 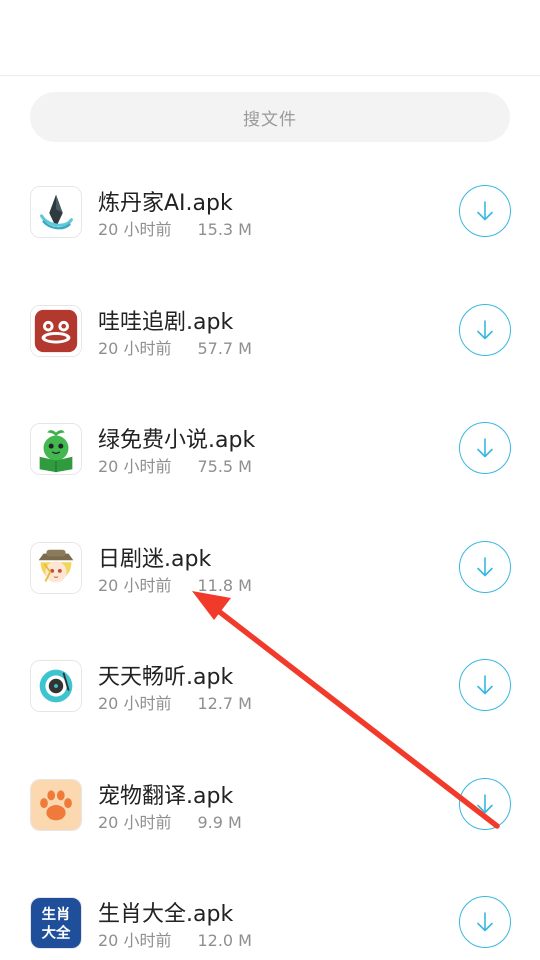 What do you see at coordinates (270, 567) in the screenshot?
I see `list-item: 日剧迷.apk 20 小时前 11.8 M` at bounding box center [270, 567].